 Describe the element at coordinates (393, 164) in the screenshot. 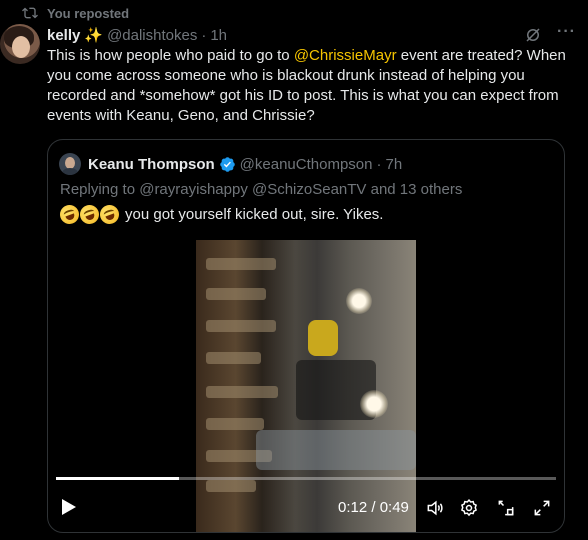

I see `quoted-post-time: 7h` at that location.